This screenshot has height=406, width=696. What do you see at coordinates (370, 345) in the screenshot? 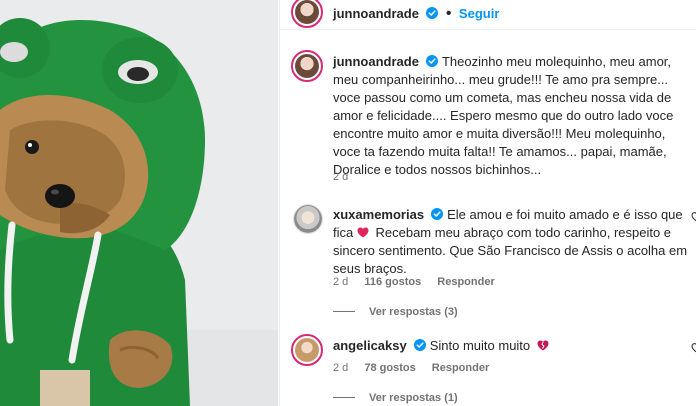
I see `comment-username-angelicaksy: angelicaksy` at bounding box center [370, 345].